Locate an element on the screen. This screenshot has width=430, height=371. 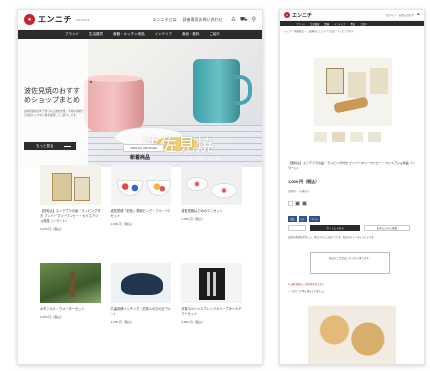
product-card: ボタニカル・ウォーターセット 1,650 円（税込） is located at coordinates (70, 312).